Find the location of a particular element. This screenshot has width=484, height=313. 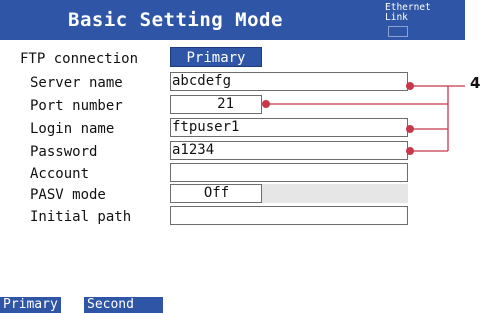

server-name-label: Server name is located at coordinates (76, 83).